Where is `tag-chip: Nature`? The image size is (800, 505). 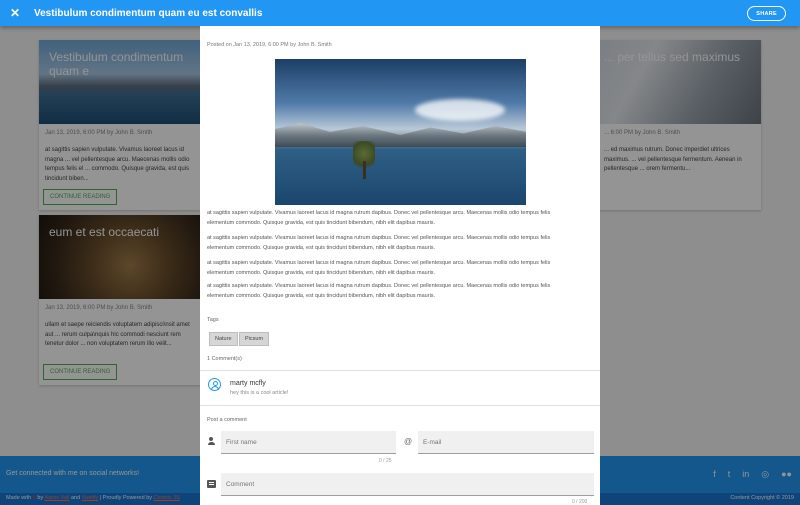 tag-chip: Nature is located at coordinates (223, 339).